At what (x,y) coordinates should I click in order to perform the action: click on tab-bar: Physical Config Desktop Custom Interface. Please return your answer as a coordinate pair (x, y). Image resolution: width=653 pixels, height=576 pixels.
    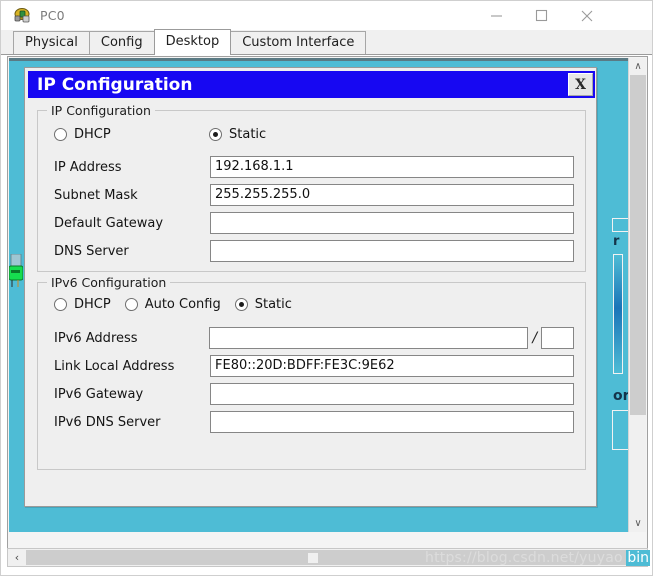
    Looking at the image, I should click on (326, 42).